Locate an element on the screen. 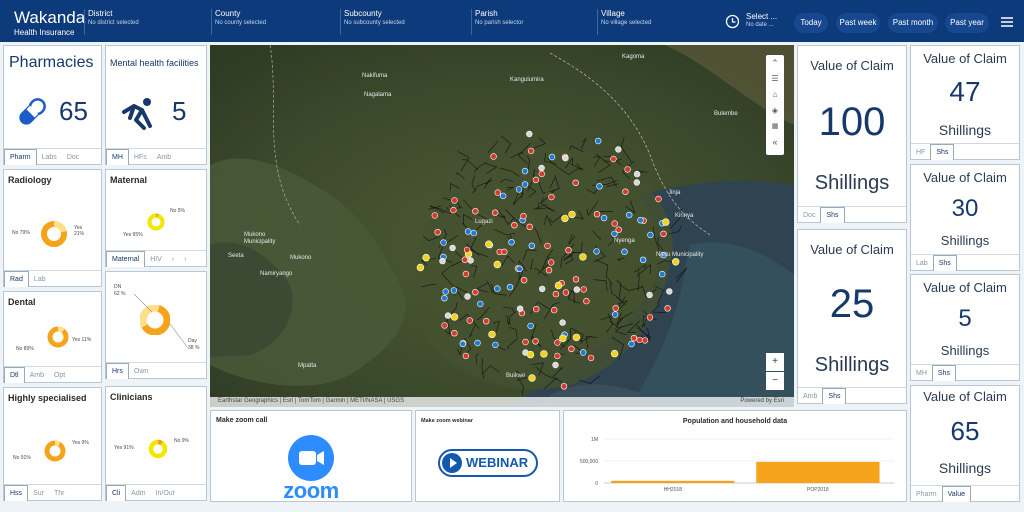 The width and height of the screenshot is (1024, 512). webinar-button: WEBINAR is located at coordinates (488, 463).